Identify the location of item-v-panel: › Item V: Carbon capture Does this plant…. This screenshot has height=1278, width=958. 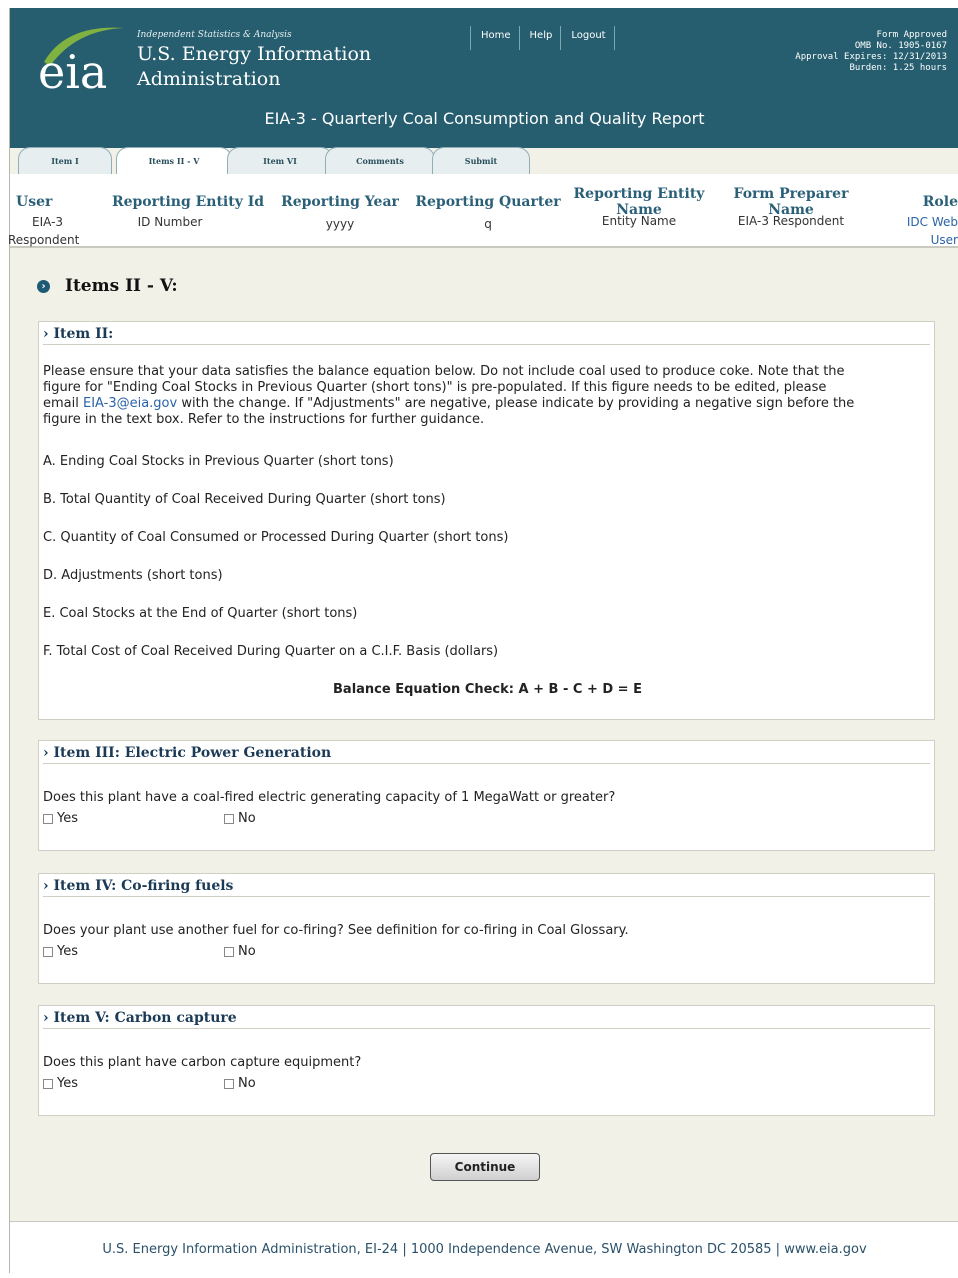
(486, 1060).